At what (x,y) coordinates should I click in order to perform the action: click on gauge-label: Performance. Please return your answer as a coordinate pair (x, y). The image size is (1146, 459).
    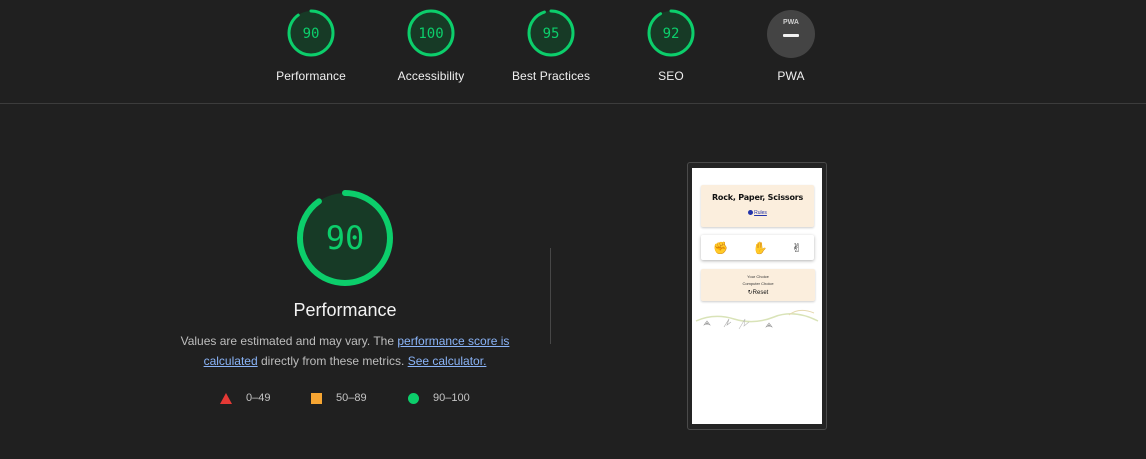
    Looking at the image, I should click on (311, 76).